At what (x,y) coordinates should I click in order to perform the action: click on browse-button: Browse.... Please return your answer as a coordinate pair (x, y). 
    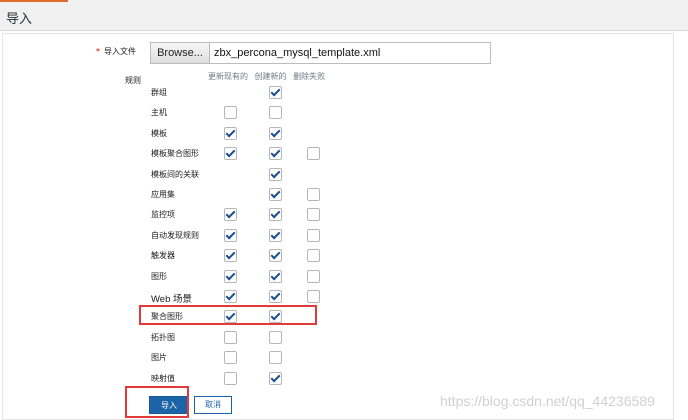
    Looking at the image, I should click on (180, 53).